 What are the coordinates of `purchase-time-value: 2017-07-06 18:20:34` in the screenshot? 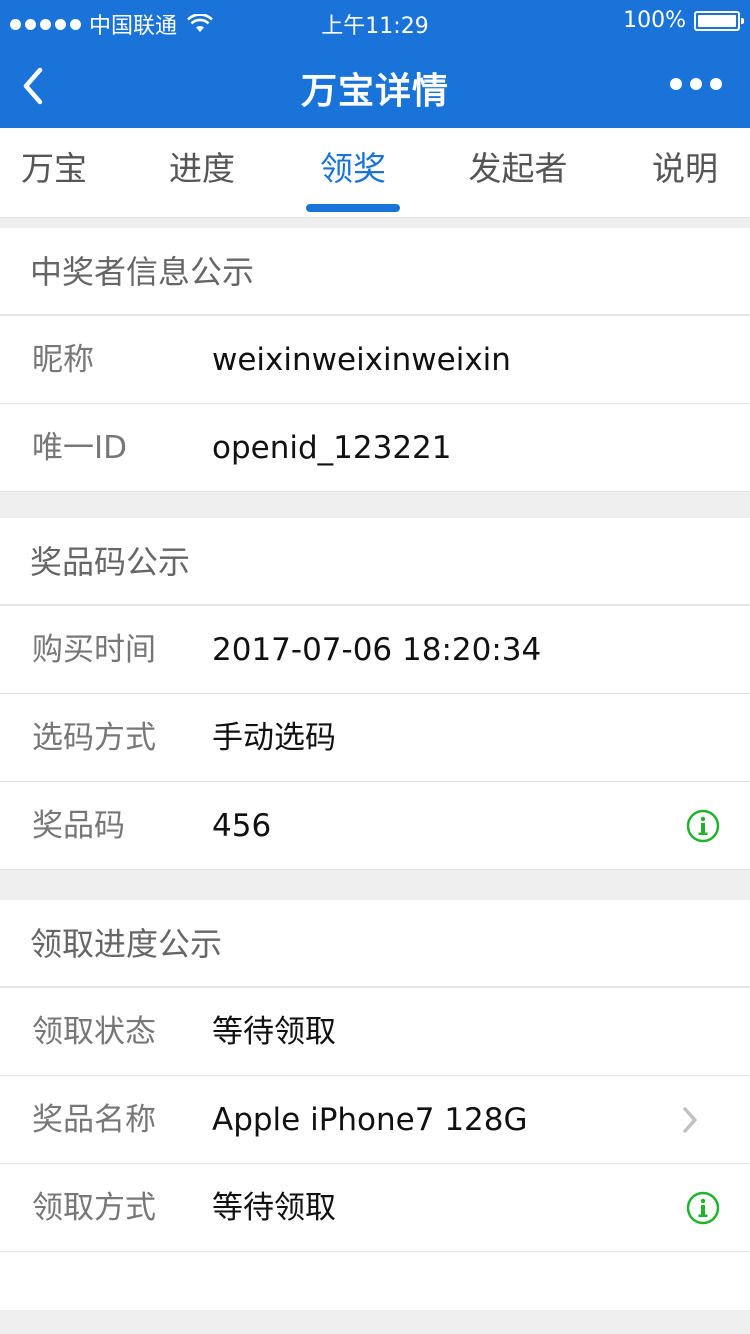 It's located at (377, 650).